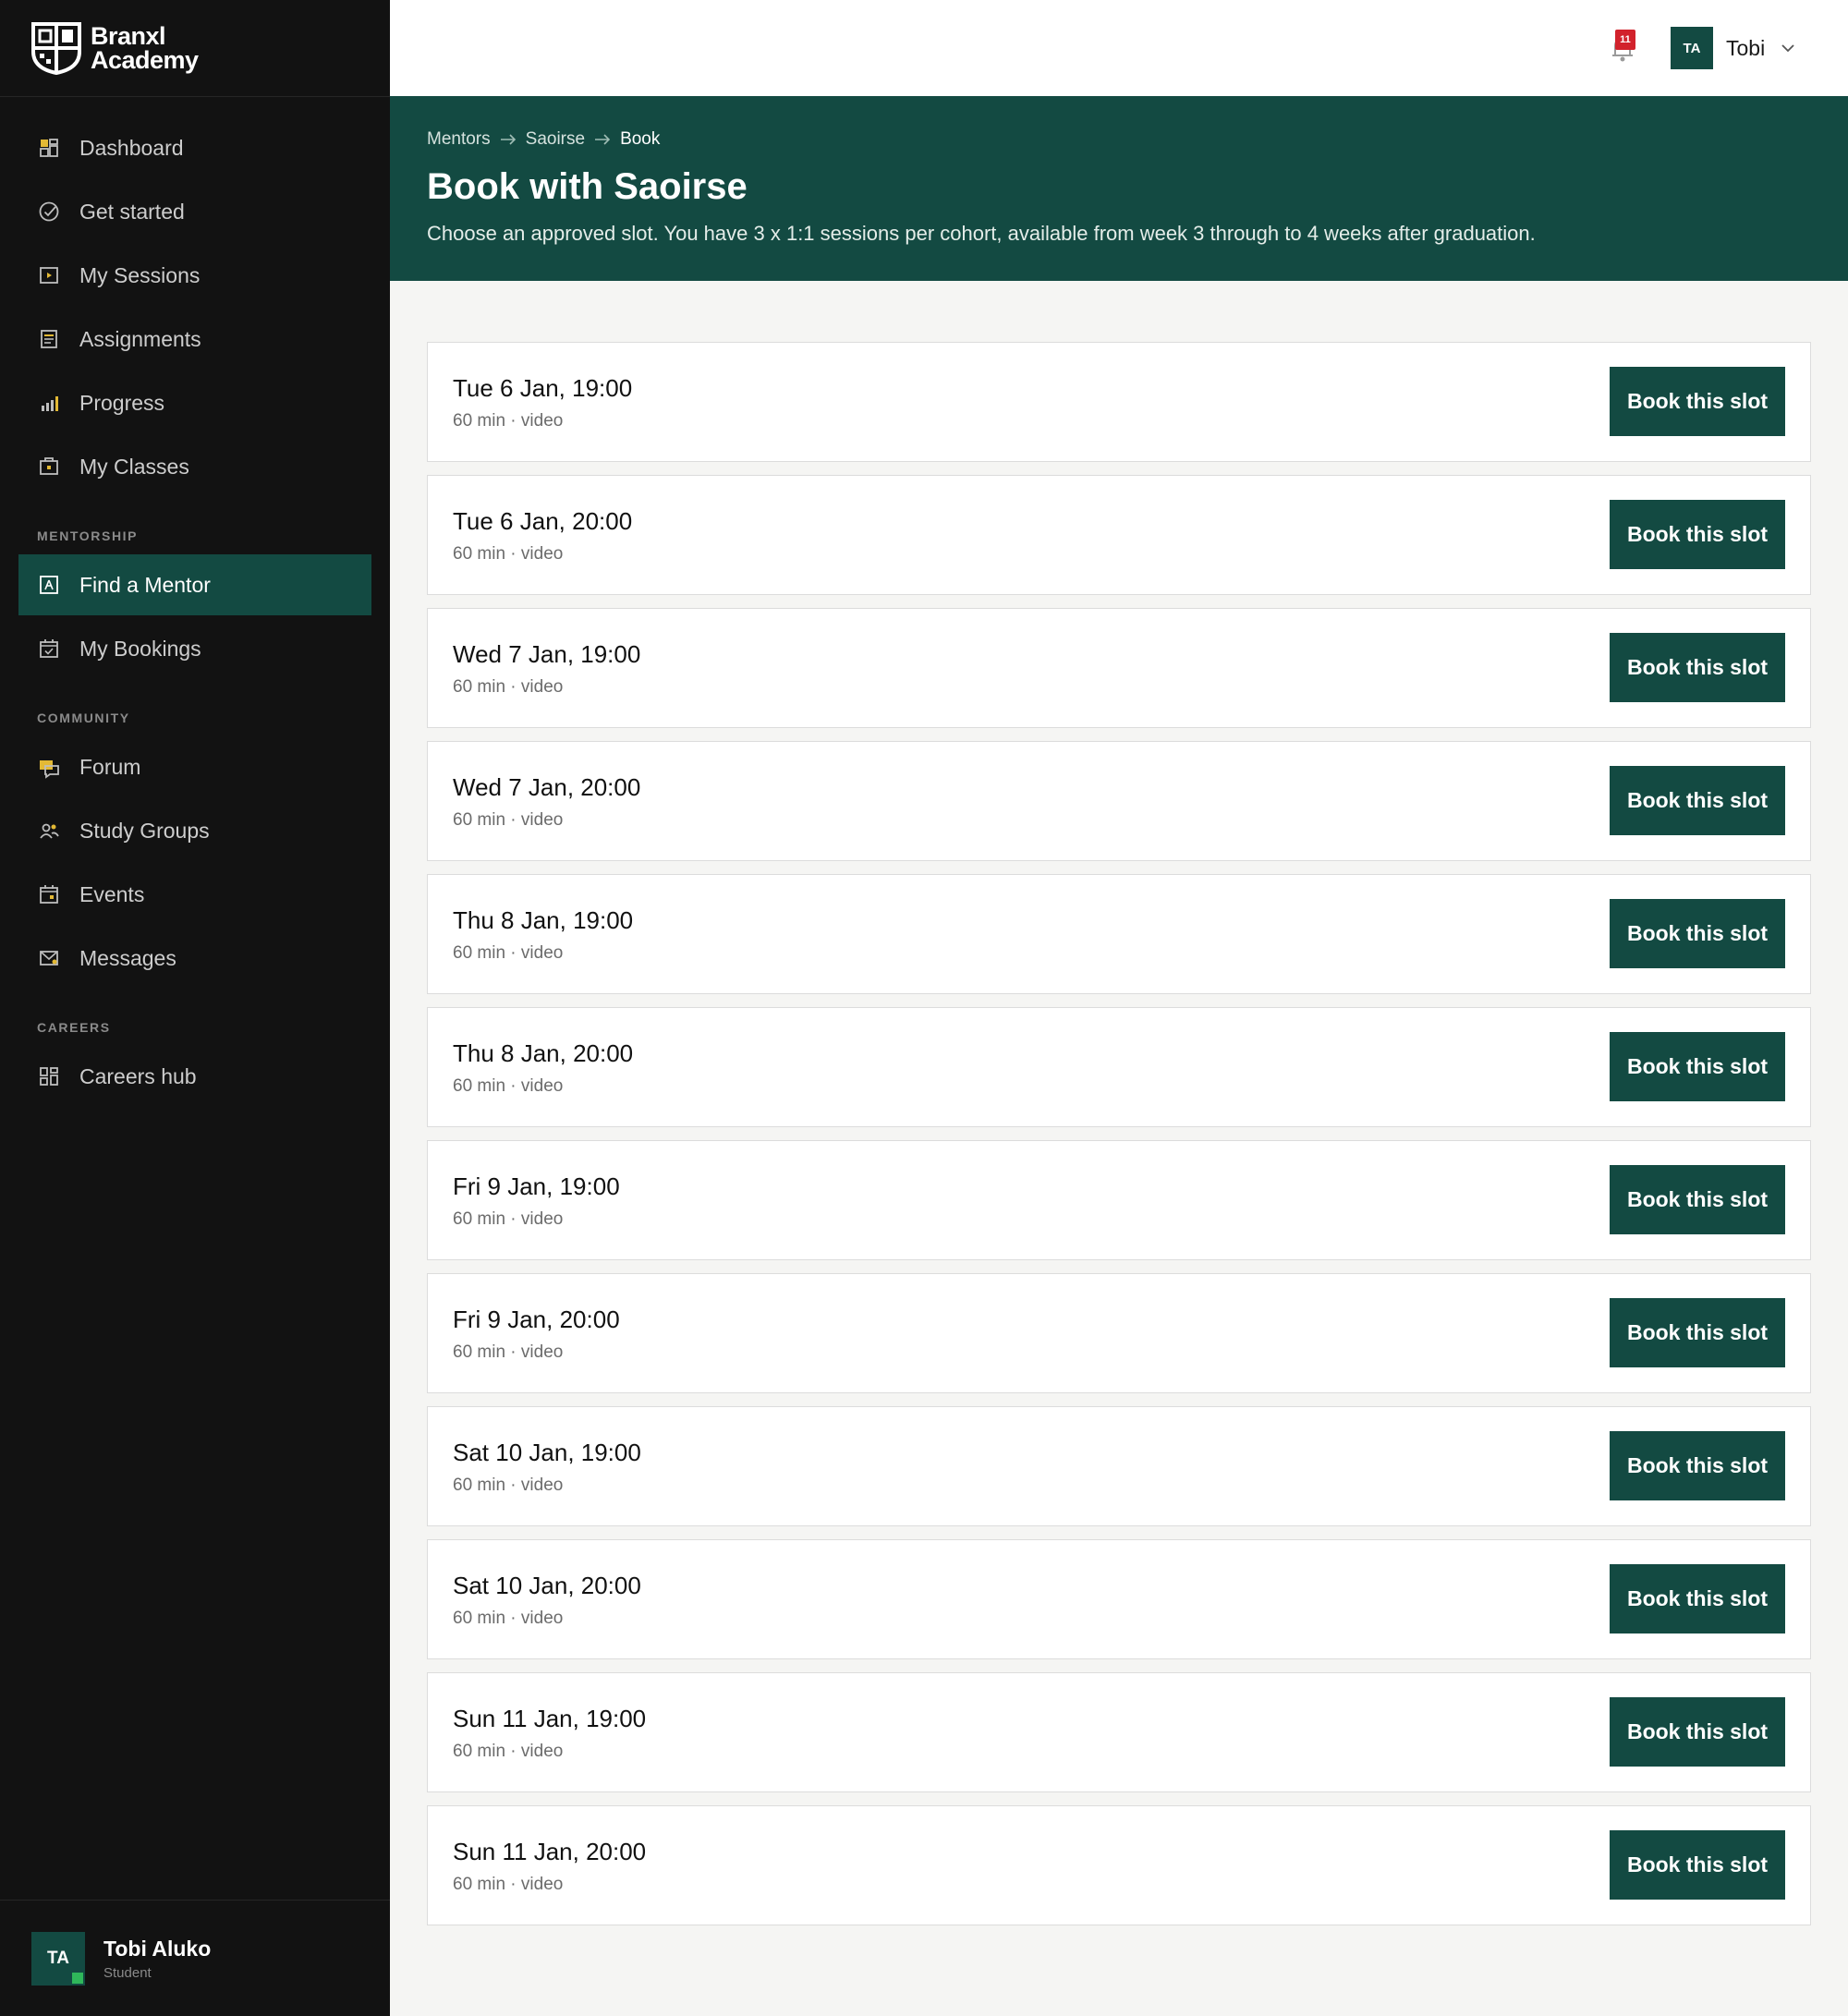 This screenshot has height=2016, width=1848. Describe the element at coordinates (140, 648) in the screenshot. I see `sidebar-item-label: My Bookings` at that location.